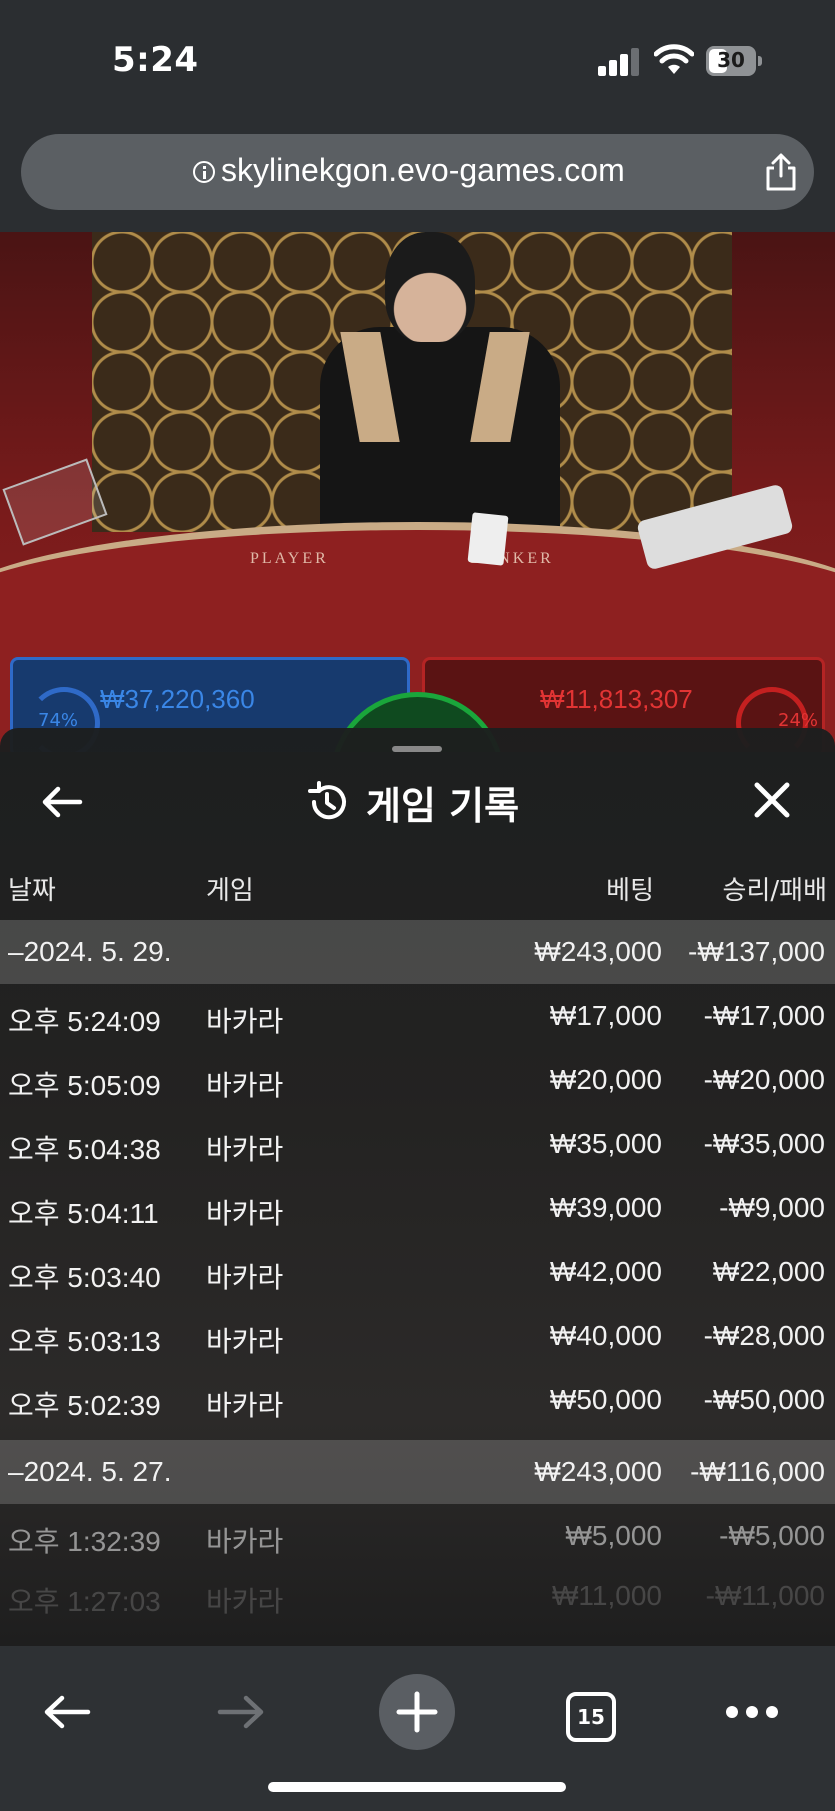  Describe the element at coordinates (83, 1213) in the screenshot. I see `row-time: 오후 5:04:11` at that location.